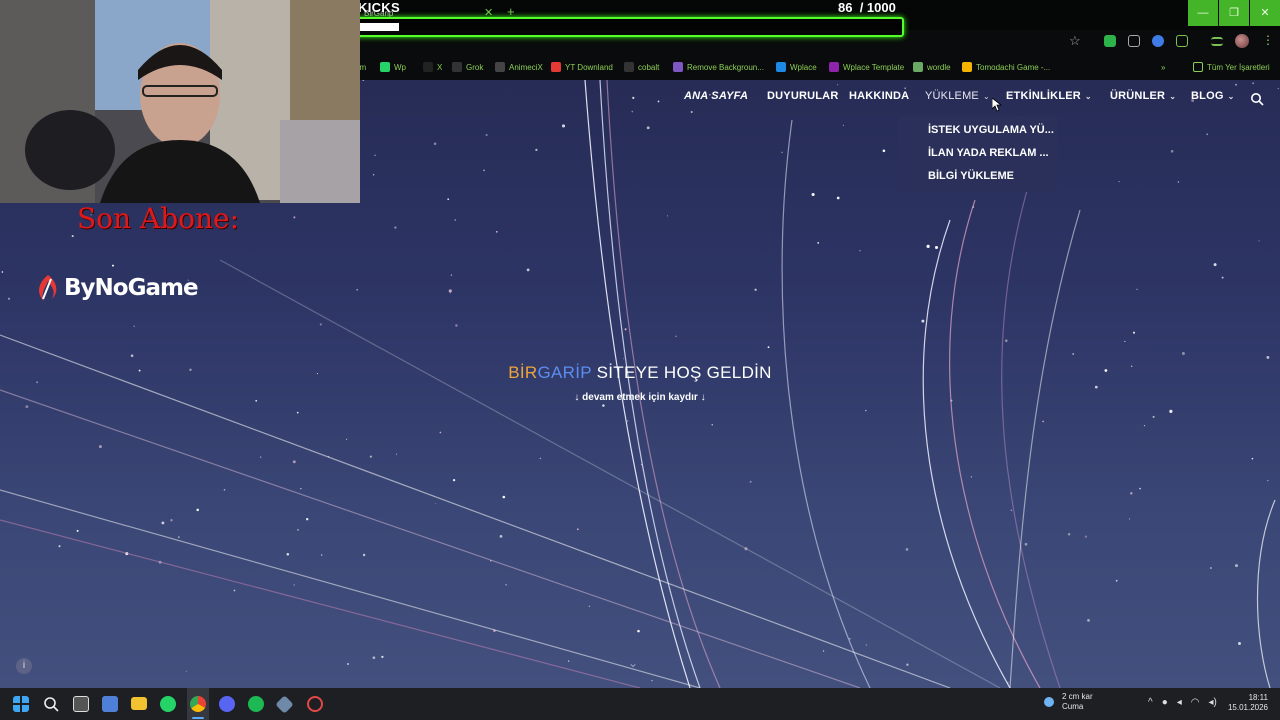 The image size is (1280, 720). I want to click on nav-item-2: DUYURULAR, so click(802, 96).